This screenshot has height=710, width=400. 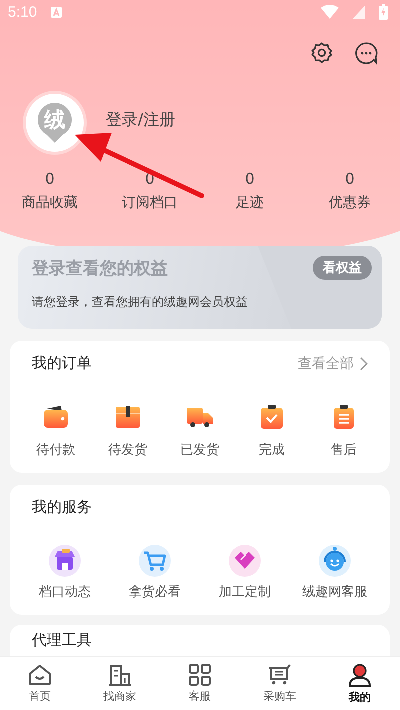 I want to click on battery-icon, so click(x=383, y=12).